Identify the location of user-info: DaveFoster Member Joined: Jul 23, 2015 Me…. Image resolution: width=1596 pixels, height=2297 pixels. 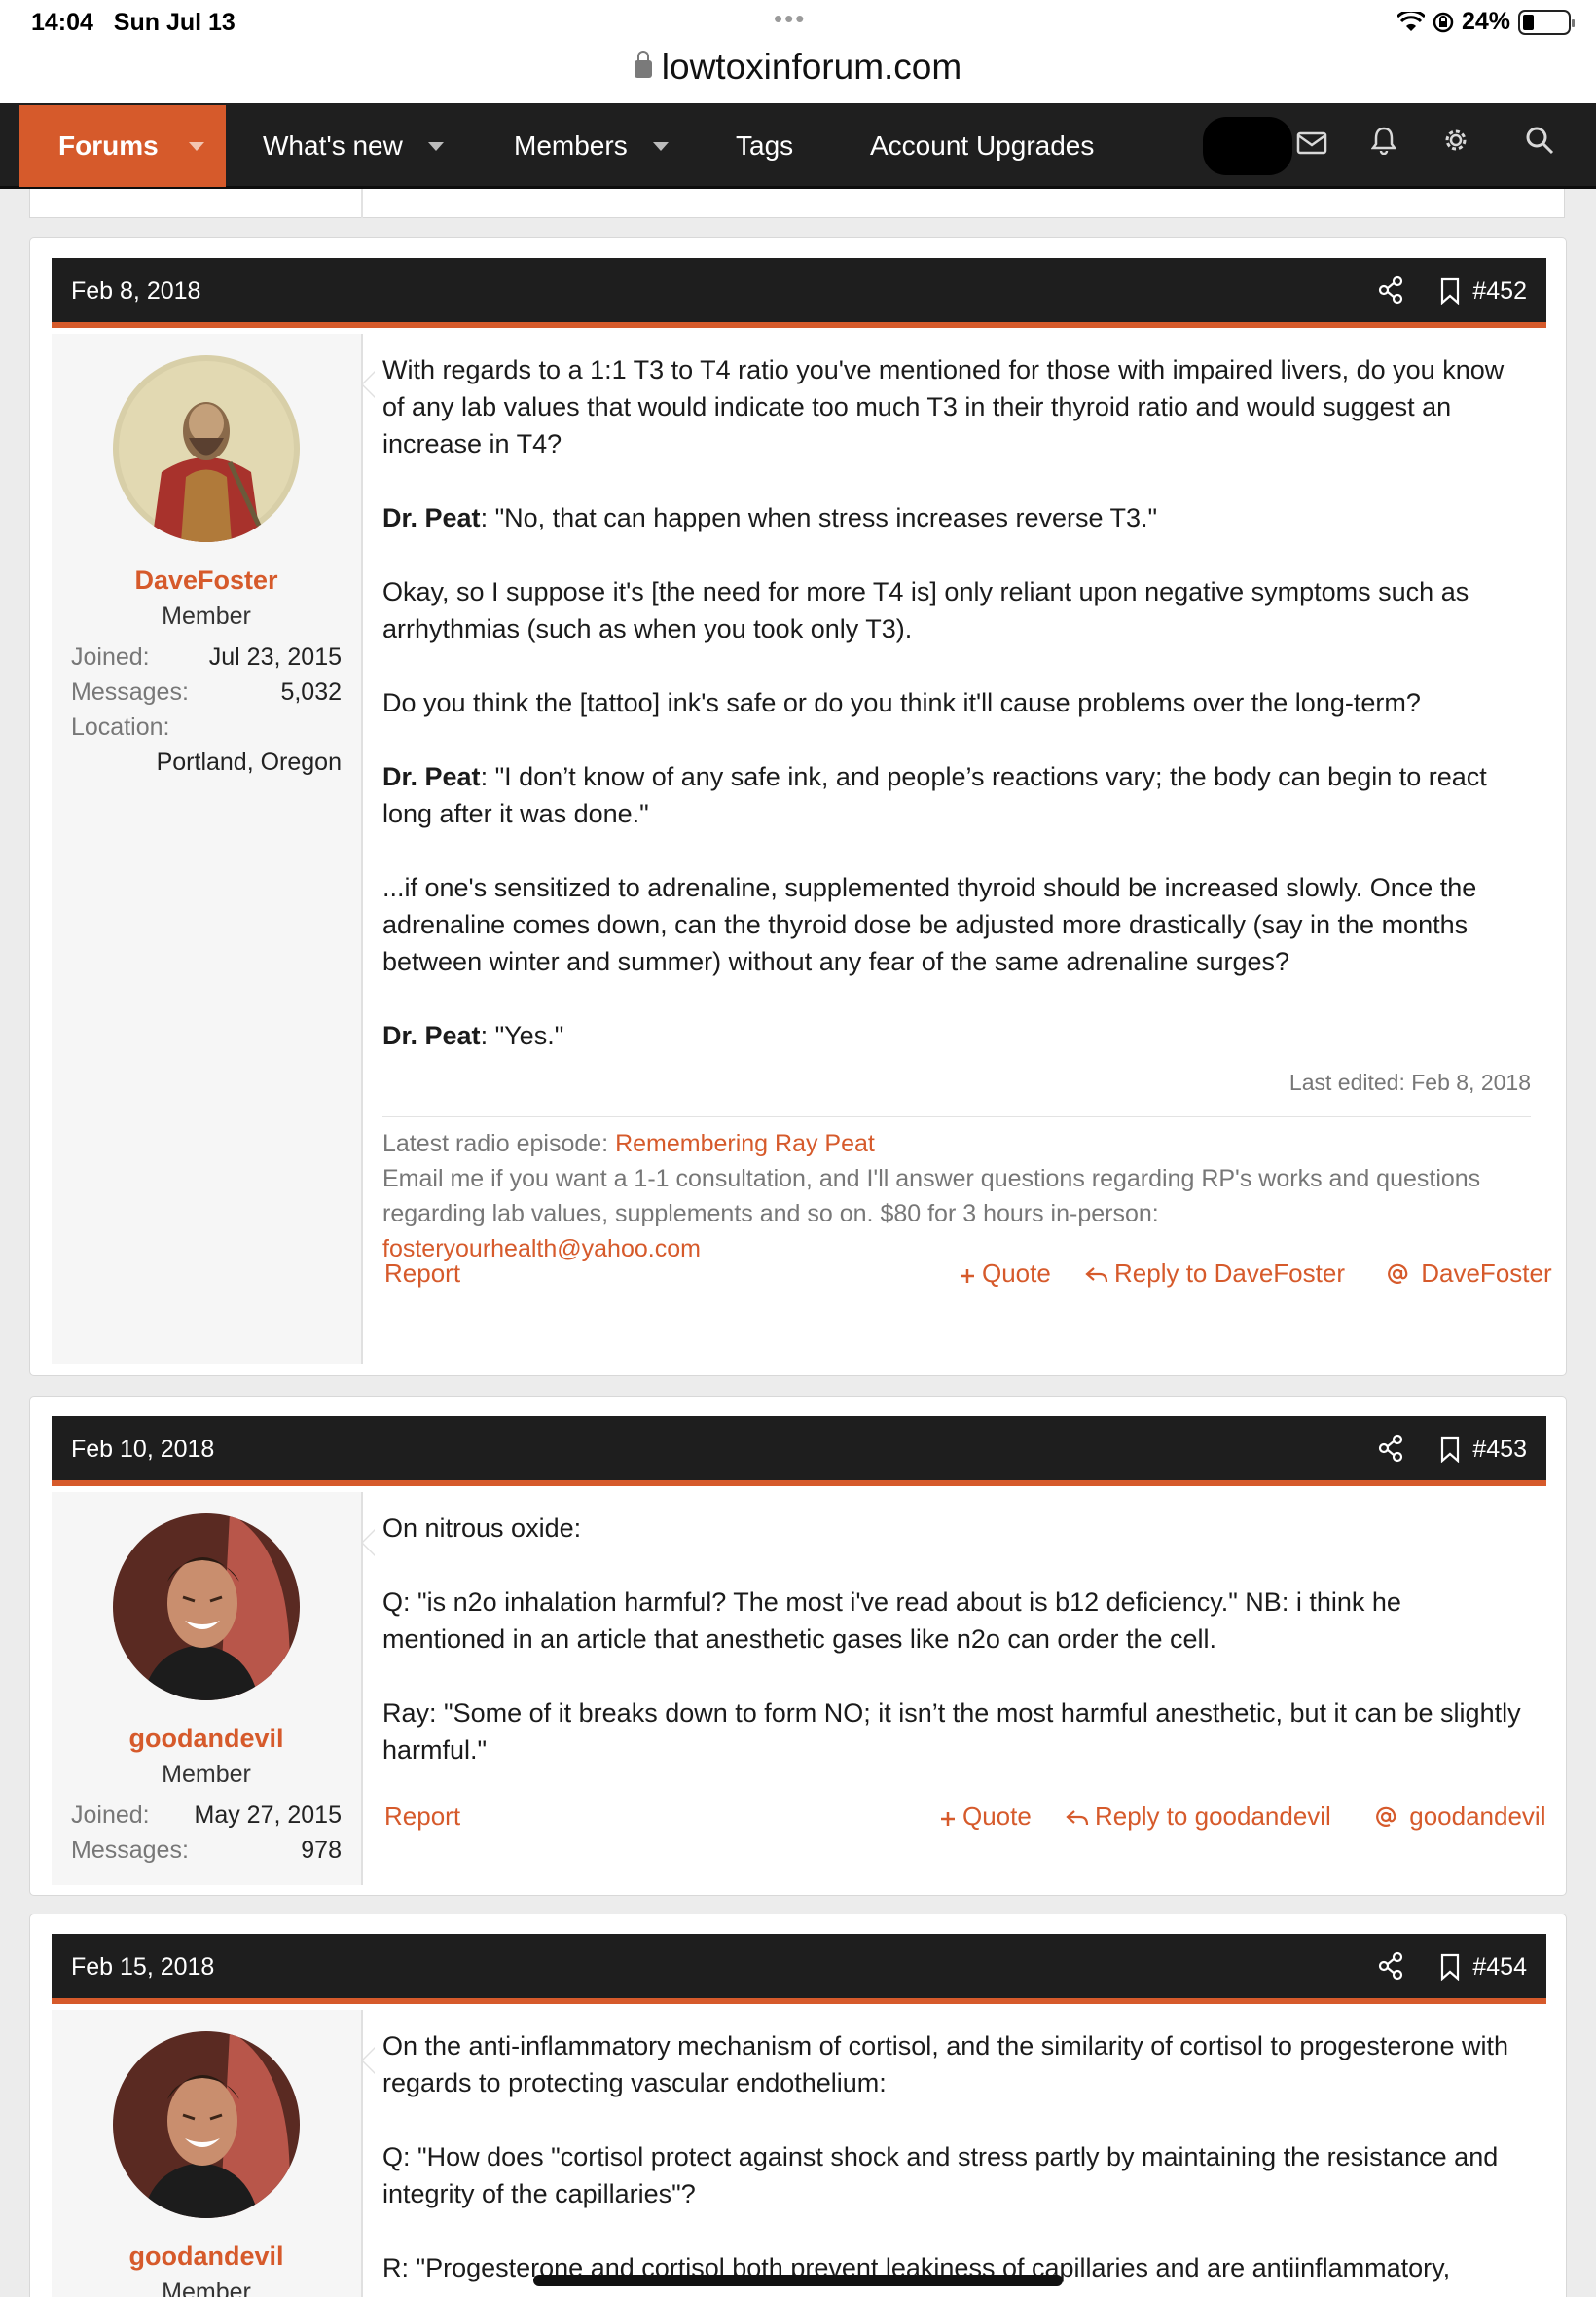
(207, 849).